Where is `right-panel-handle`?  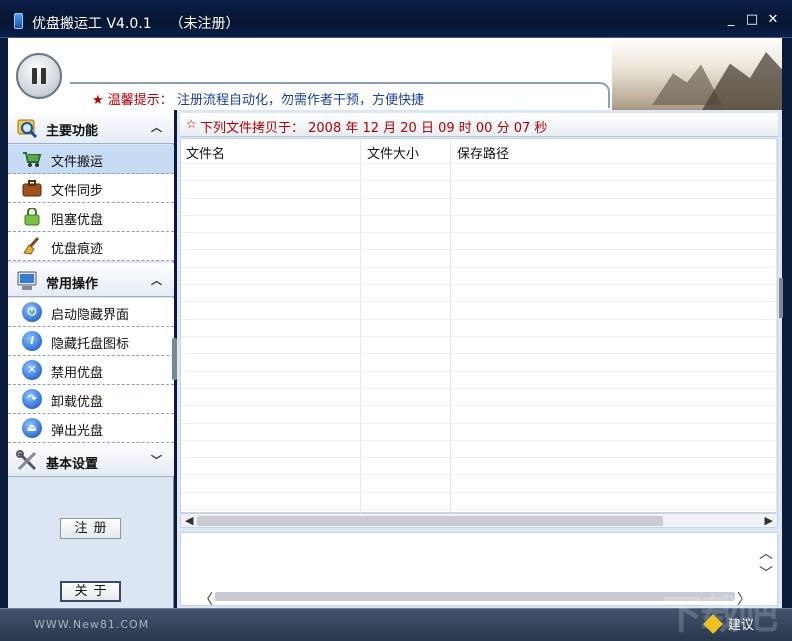
right-panel-handle is located at coordinates (781, 298).